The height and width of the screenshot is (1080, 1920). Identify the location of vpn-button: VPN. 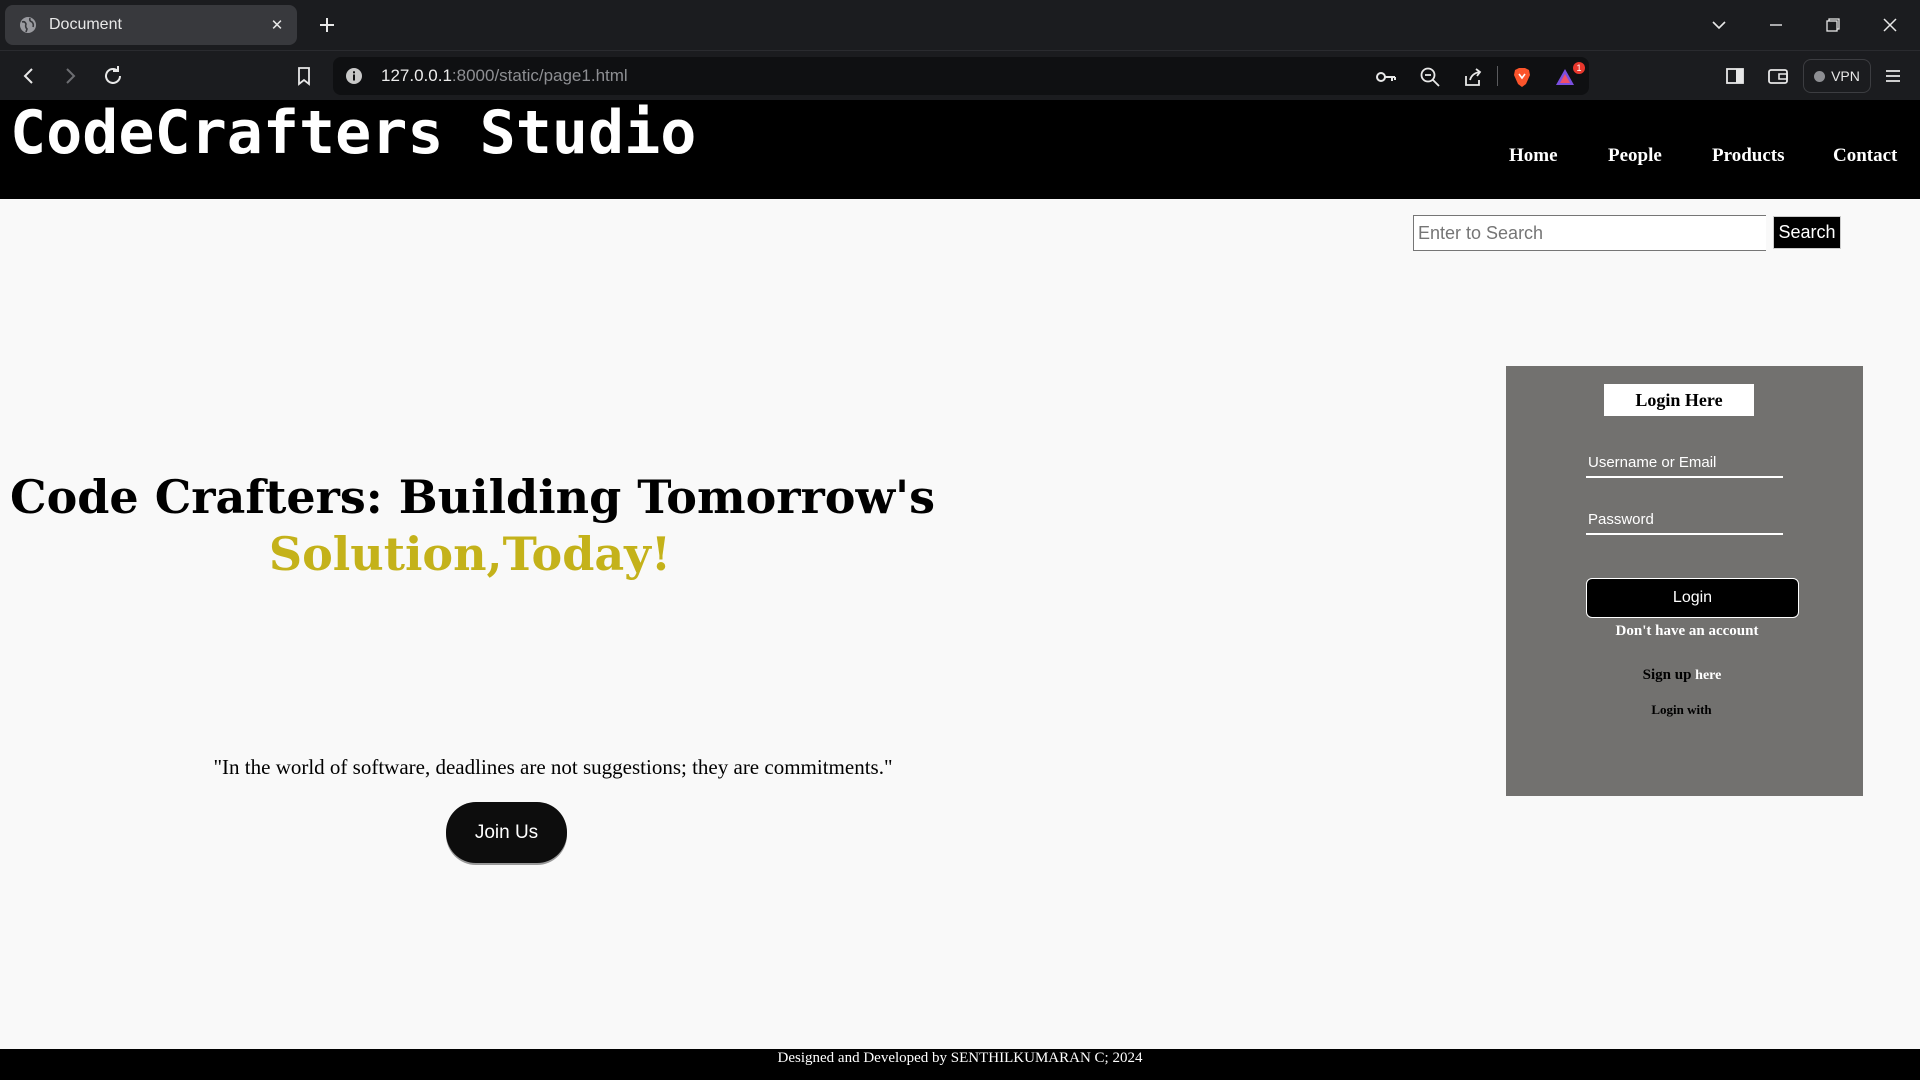
(1837, 76).